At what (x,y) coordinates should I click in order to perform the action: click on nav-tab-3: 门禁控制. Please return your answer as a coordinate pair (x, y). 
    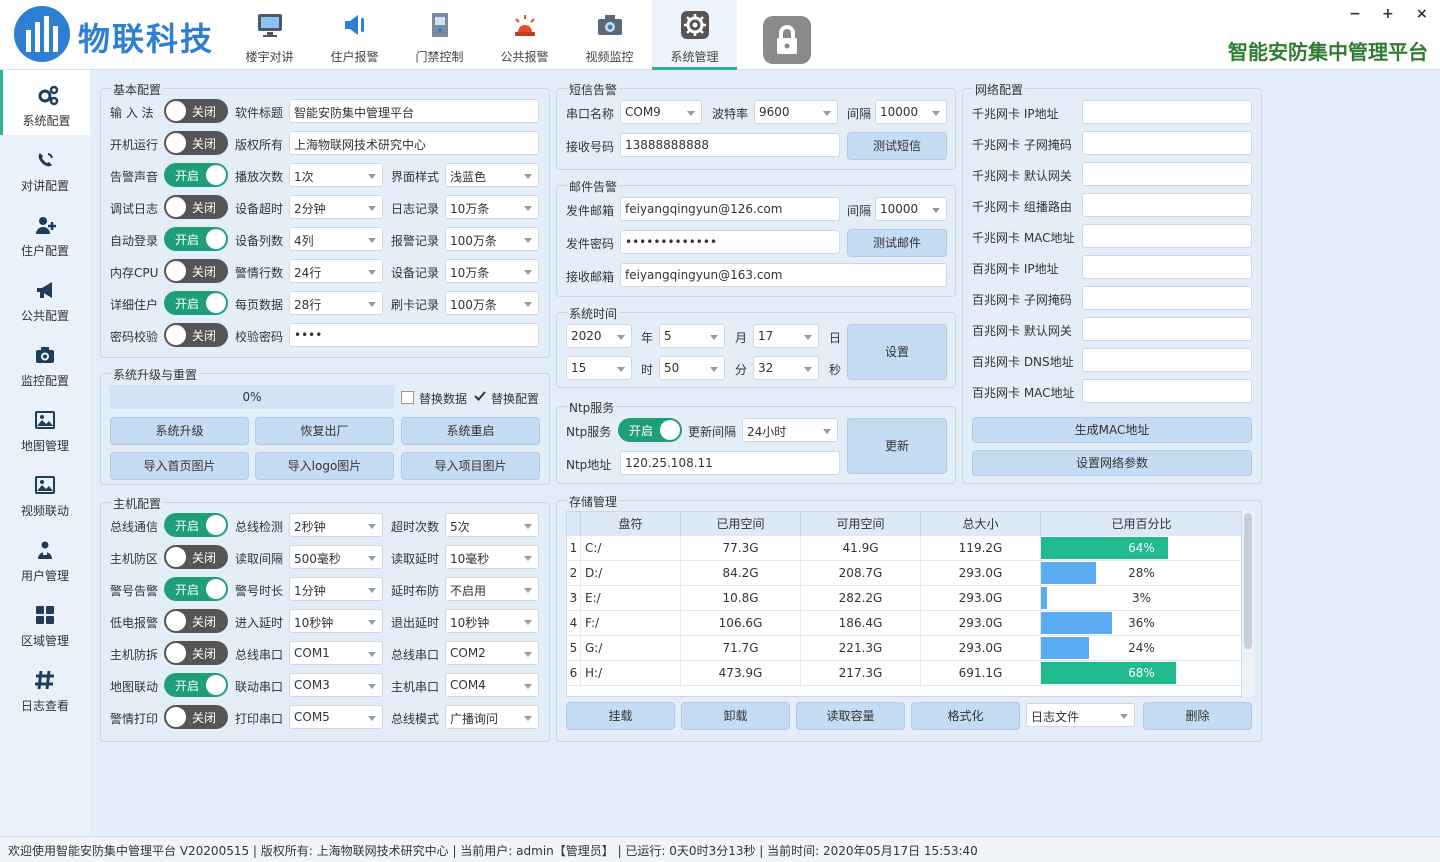
    Looking at the image, I should click on (439, 35).